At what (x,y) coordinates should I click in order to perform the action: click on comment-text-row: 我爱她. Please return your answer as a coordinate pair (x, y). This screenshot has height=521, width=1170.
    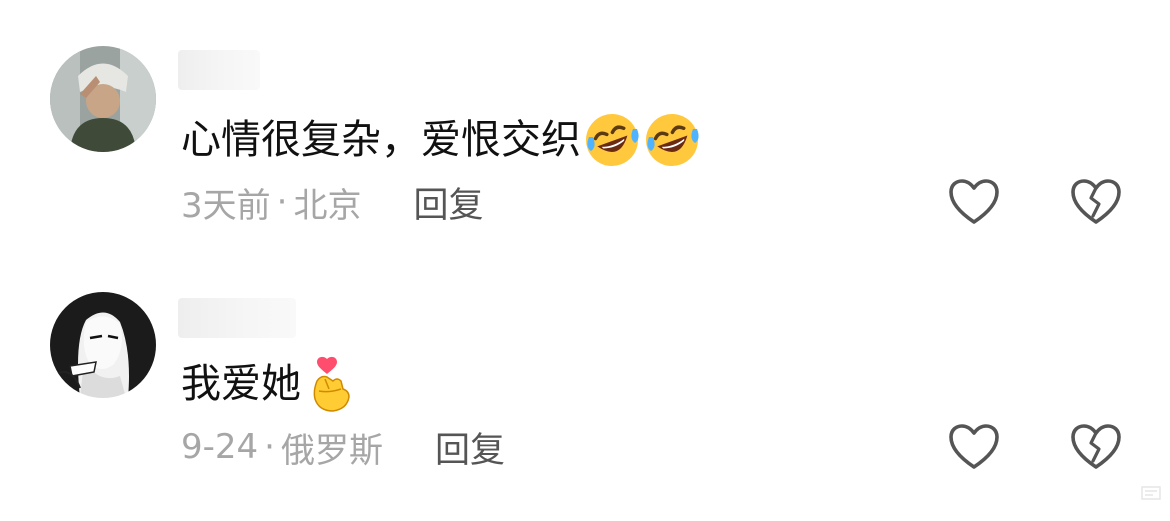
    Looking at the image, I should click on (271, 384).